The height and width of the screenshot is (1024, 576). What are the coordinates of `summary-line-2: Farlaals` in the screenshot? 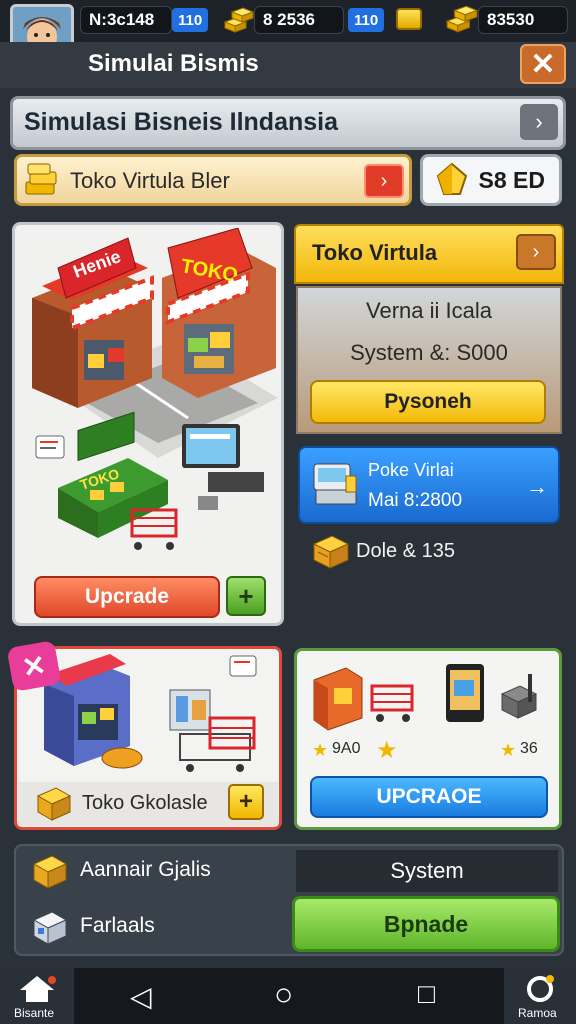 It's located at (117, 925).